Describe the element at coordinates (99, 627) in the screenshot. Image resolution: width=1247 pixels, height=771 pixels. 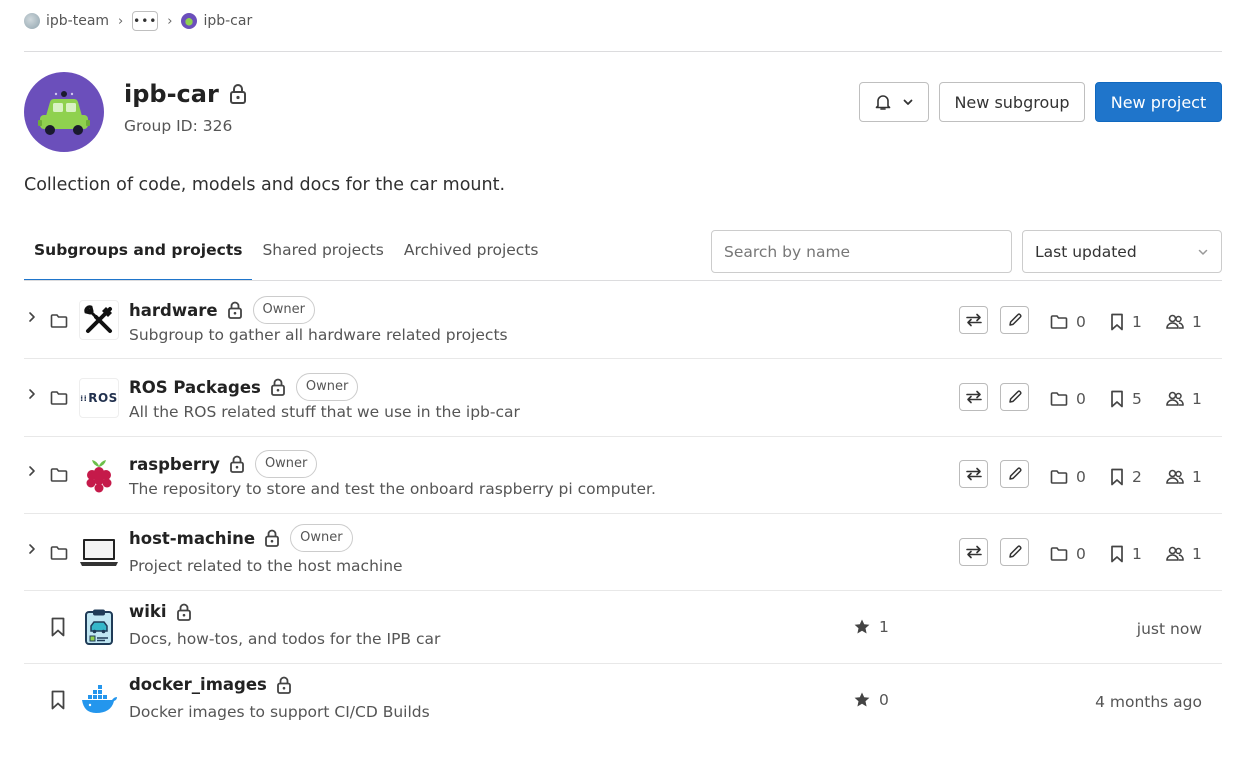
I see `wiki-avatar` at that location.